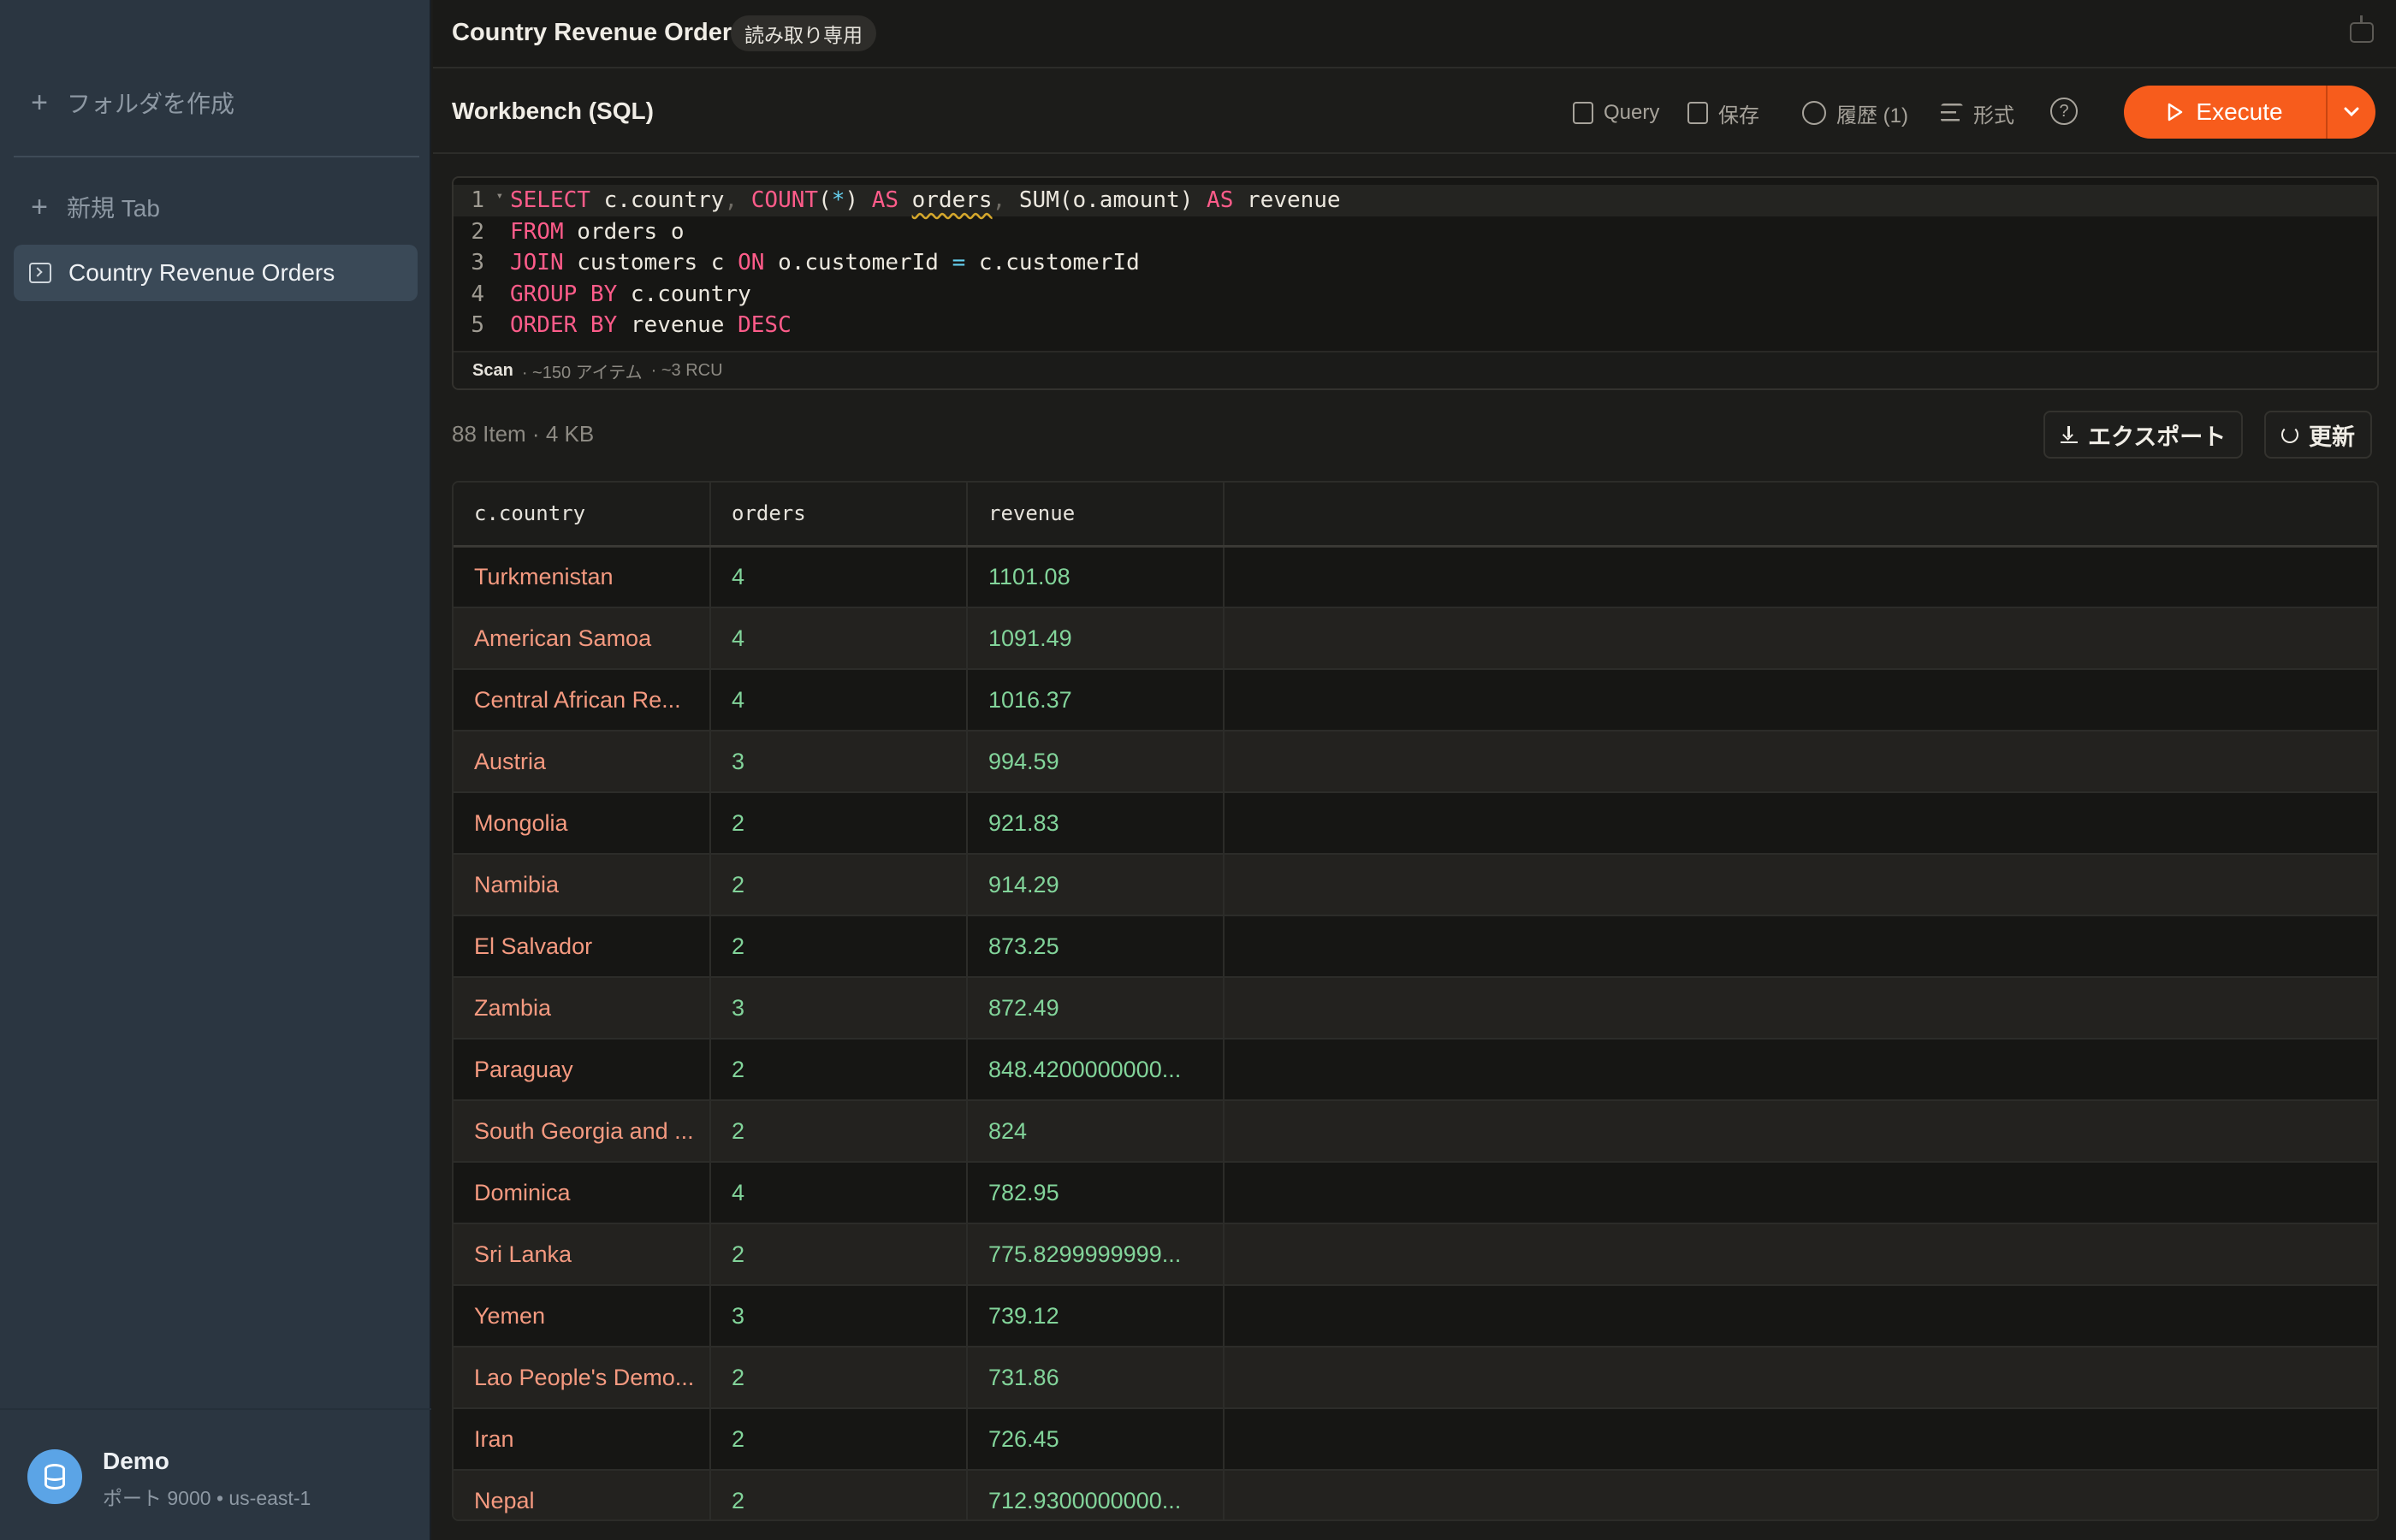 The height and width of the screenshot is (1540, 2396). I want to click on table-row: South Georgia and ... 2 824, so click(1416, 1131).